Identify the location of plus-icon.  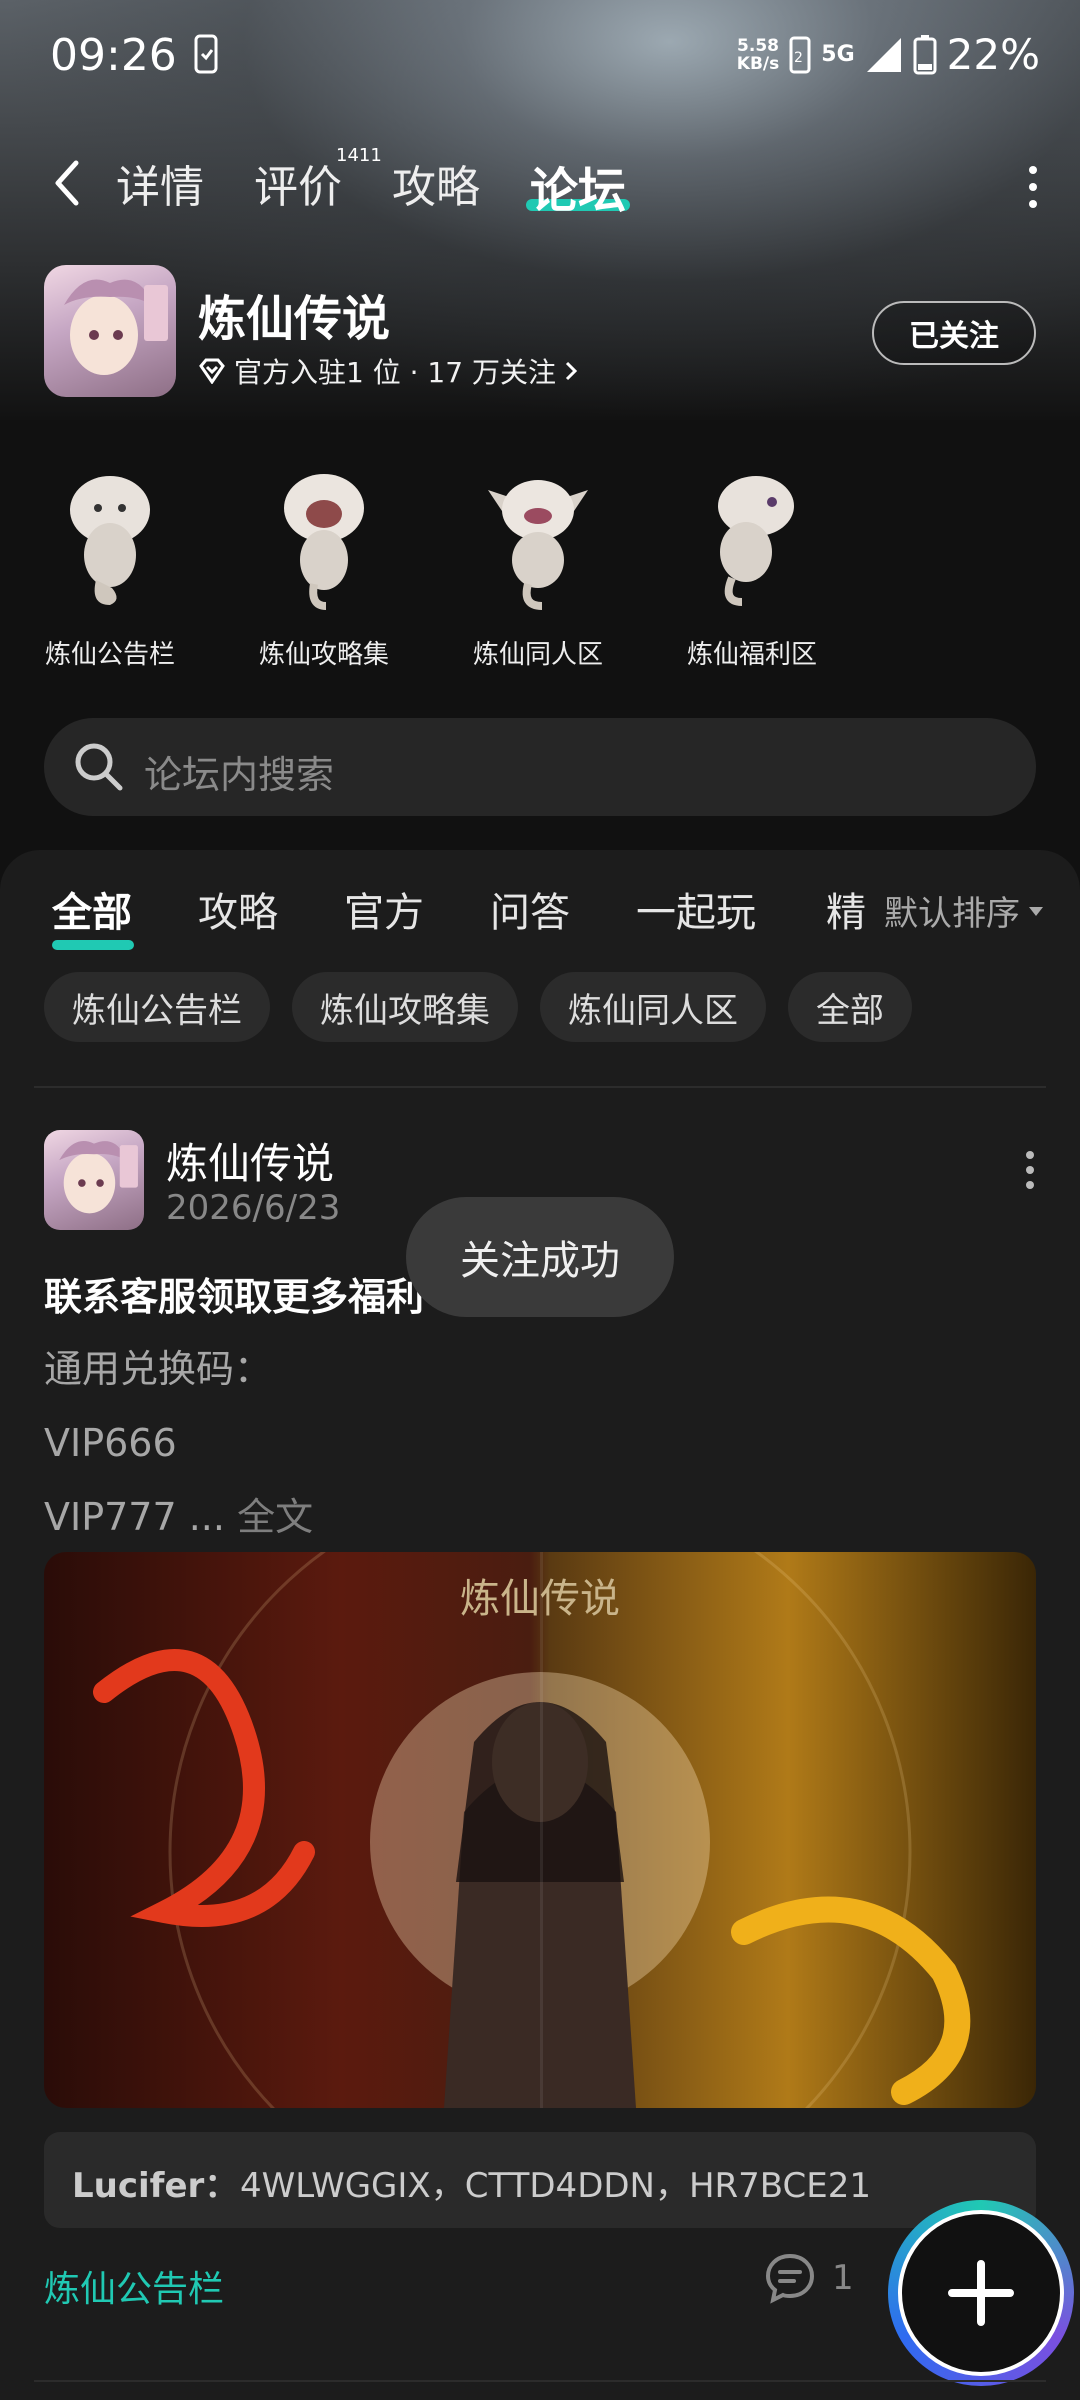
(981, 2293).